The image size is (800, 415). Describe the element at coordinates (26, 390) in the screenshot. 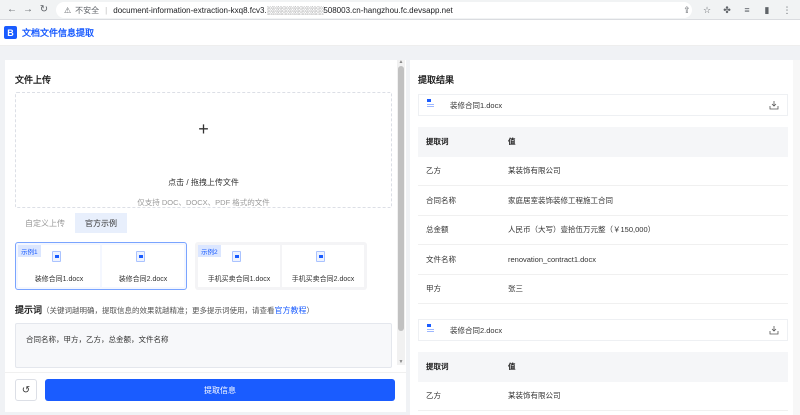

I see `reset-button: ↺` at that location.